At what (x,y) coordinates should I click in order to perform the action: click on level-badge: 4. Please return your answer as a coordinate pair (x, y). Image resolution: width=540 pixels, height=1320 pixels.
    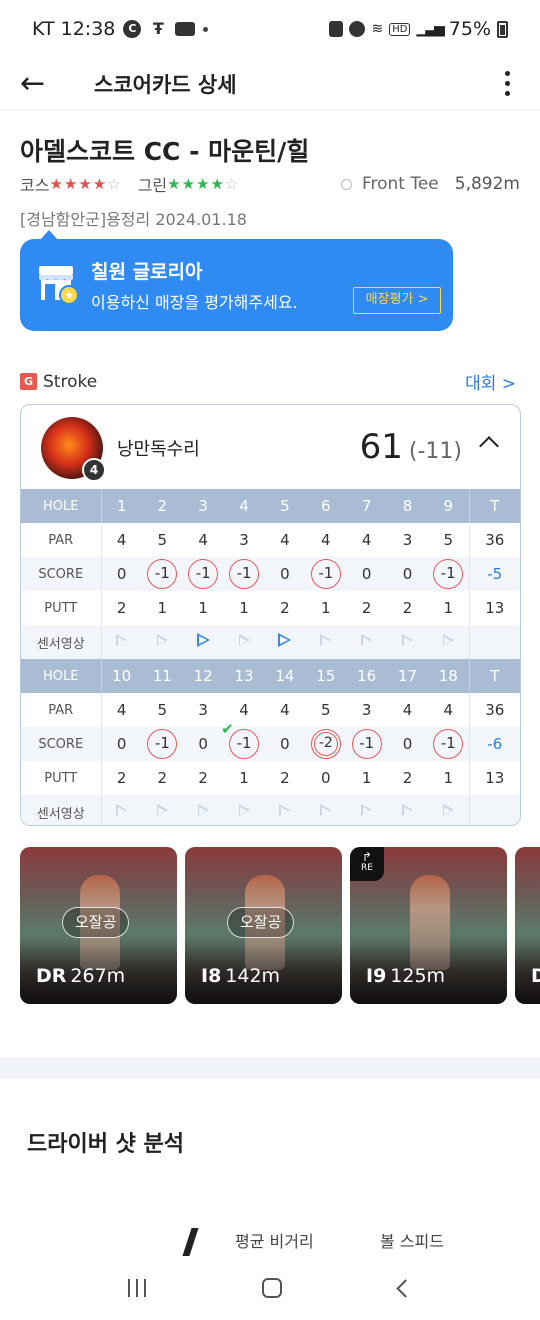
    Looking at the image, I should click on (94, 470).